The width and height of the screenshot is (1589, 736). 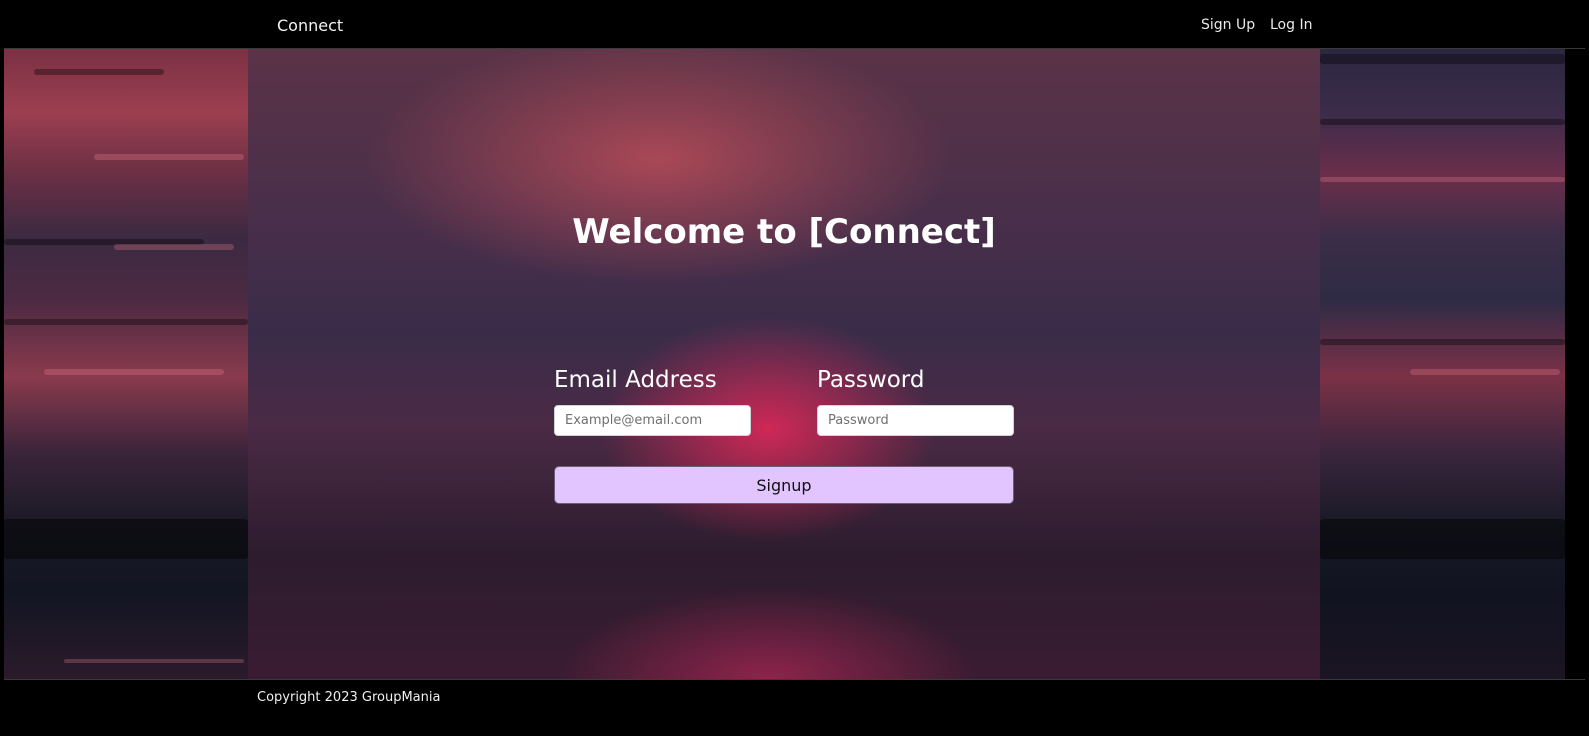 I want to click on signup-button: Signup, so click(x=784, y=485).